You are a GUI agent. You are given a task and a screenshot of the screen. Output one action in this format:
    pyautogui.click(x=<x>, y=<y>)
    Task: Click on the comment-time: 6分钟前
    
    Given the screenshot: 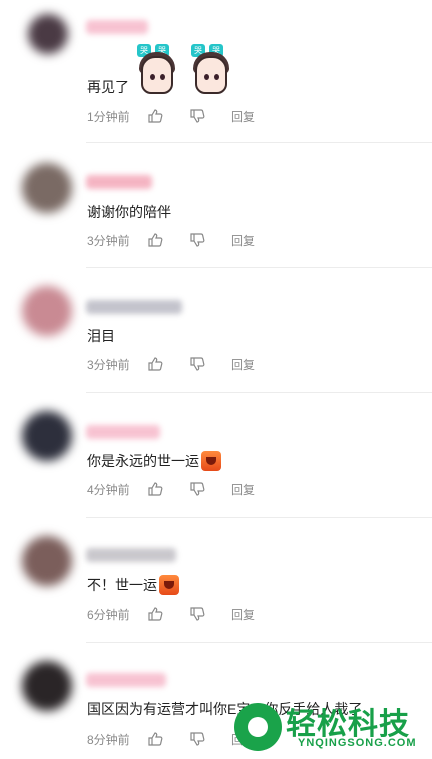 What is the action you would take?
    pyautogui.click(x=108, y=614)
    